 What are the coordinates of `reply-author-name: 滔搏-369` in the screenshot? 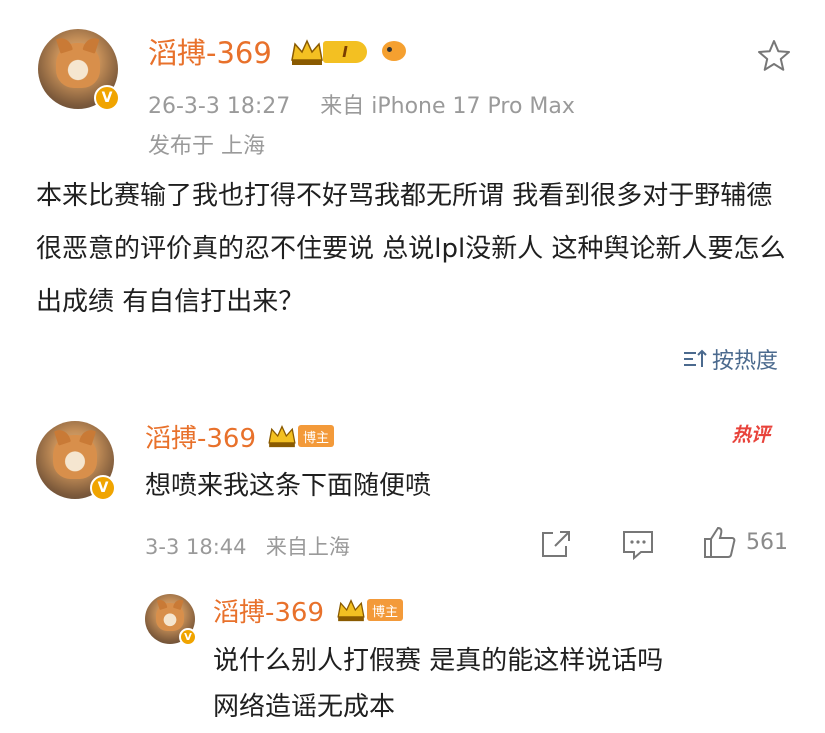 It's located at (268, 610).